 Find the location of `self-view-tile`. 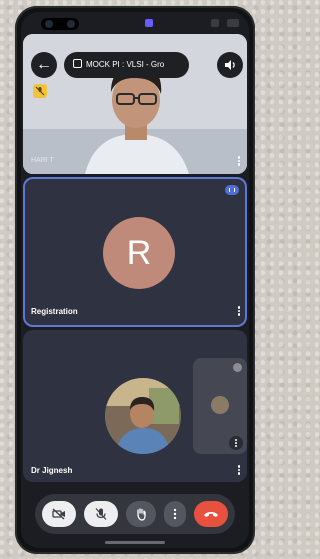

self-view-tile is located at coordinates (220, 406).